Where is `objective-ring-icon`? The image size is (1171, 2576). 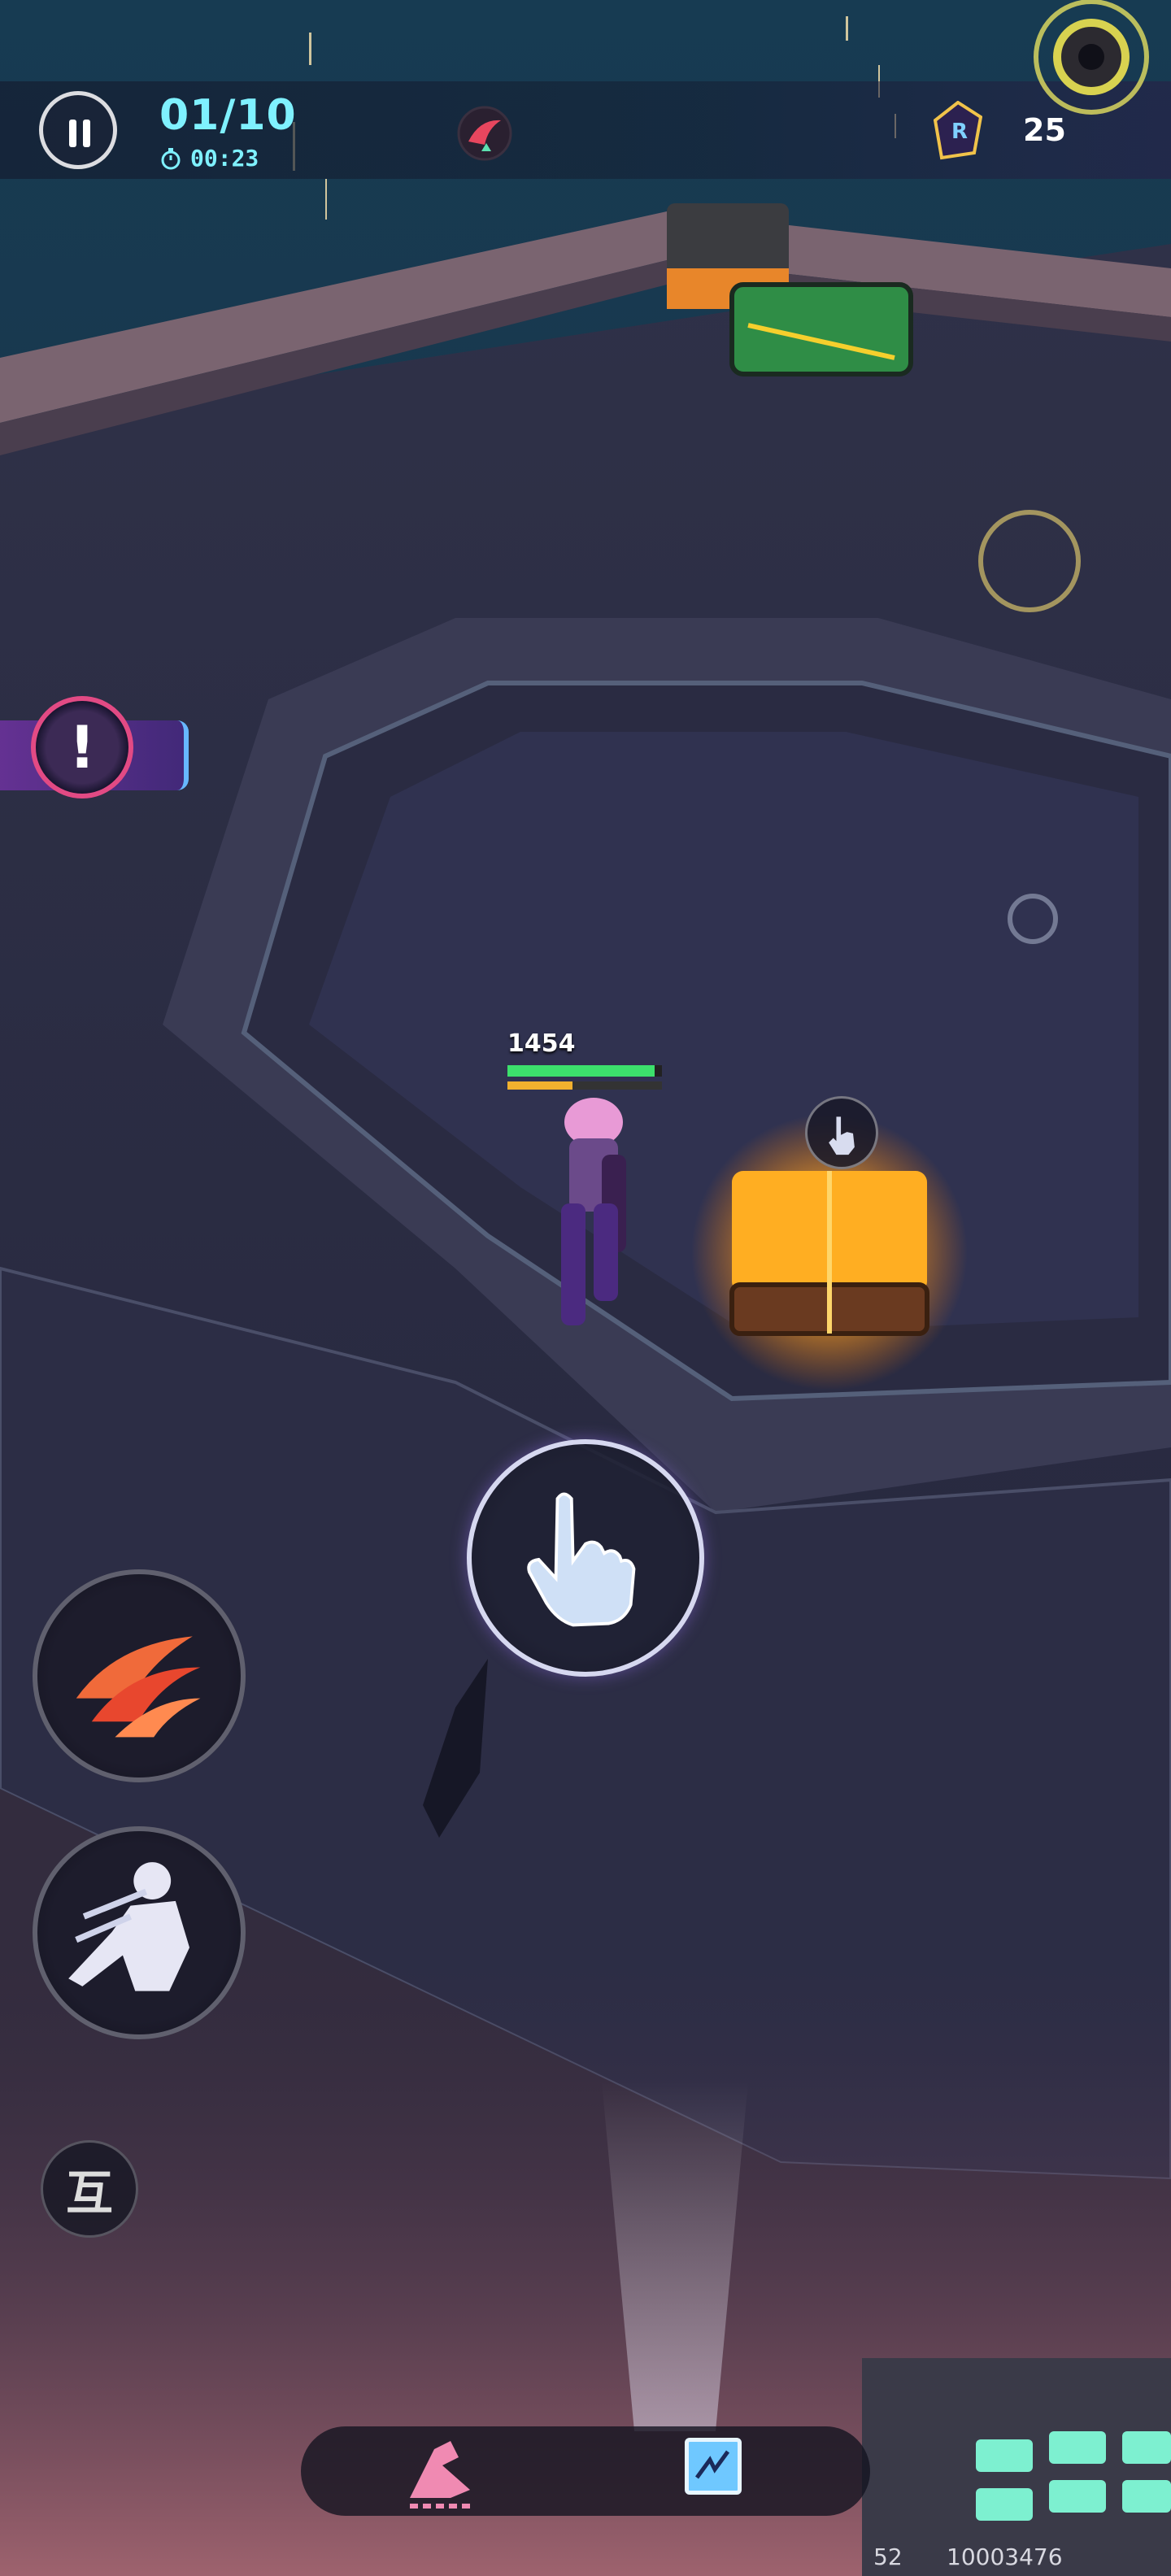
objective-ring-icon is located at coordinates (1091, 58).